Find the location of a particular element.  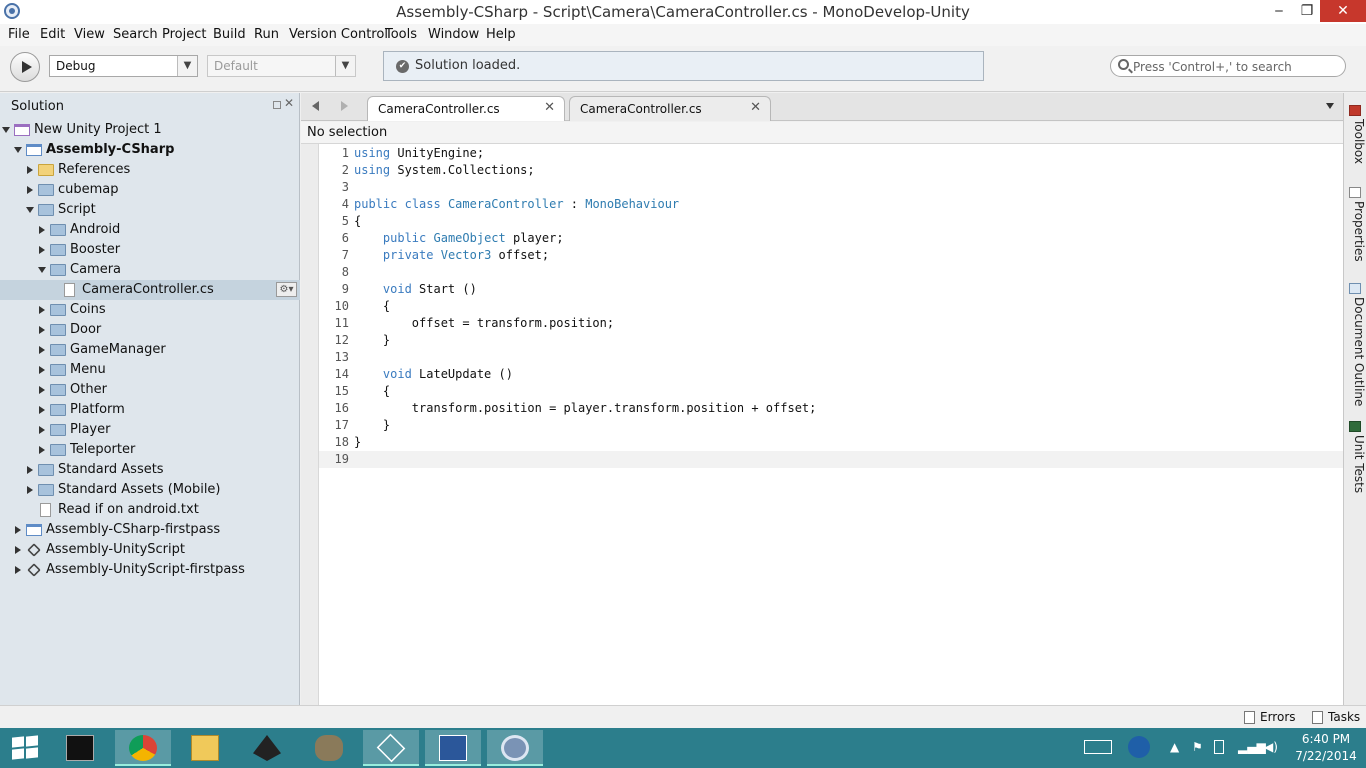

forward-arrow-icon is located at coordinates (344, 106).